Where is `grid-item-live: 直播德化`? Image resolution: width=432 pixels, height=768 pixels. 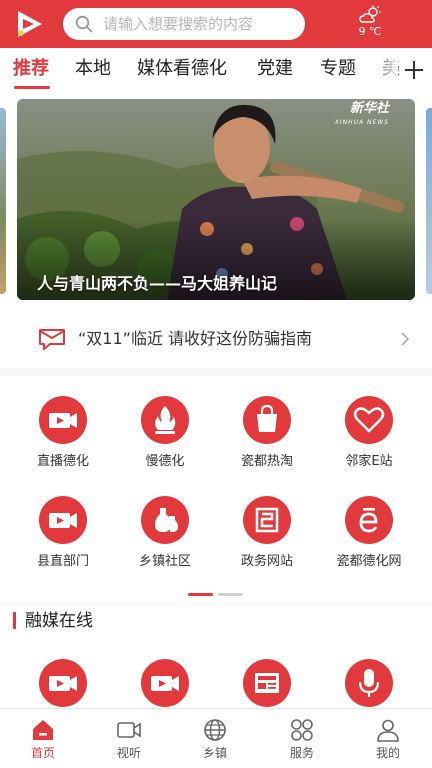
grid-item-live: 直播德化 is located at coordinates (63, 433).